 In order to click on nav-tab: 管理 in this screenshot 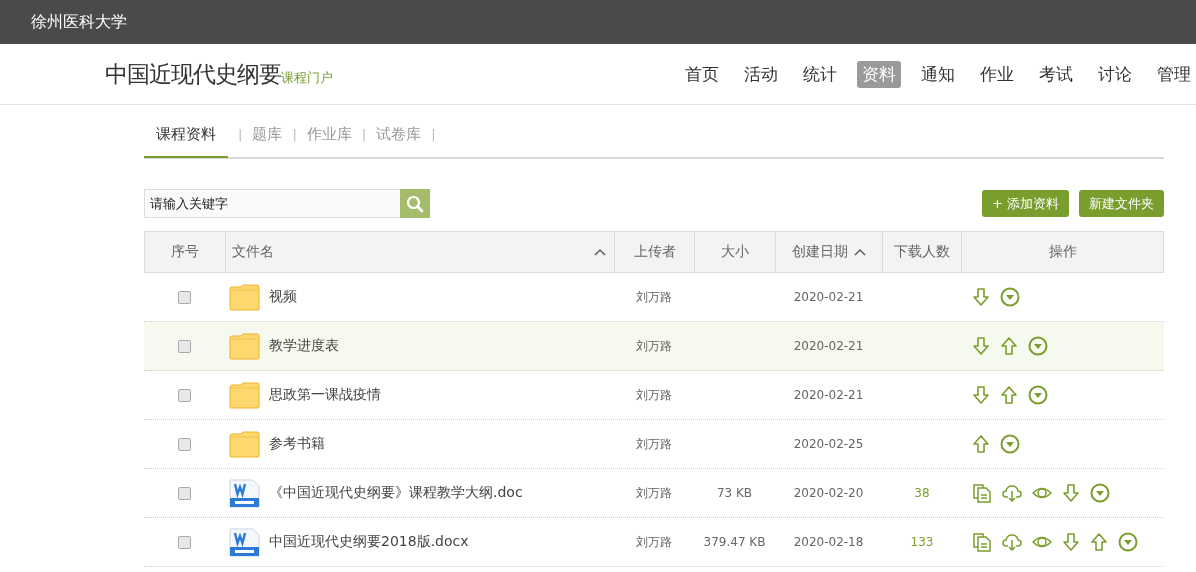, I will do `click(1174, 74)`.